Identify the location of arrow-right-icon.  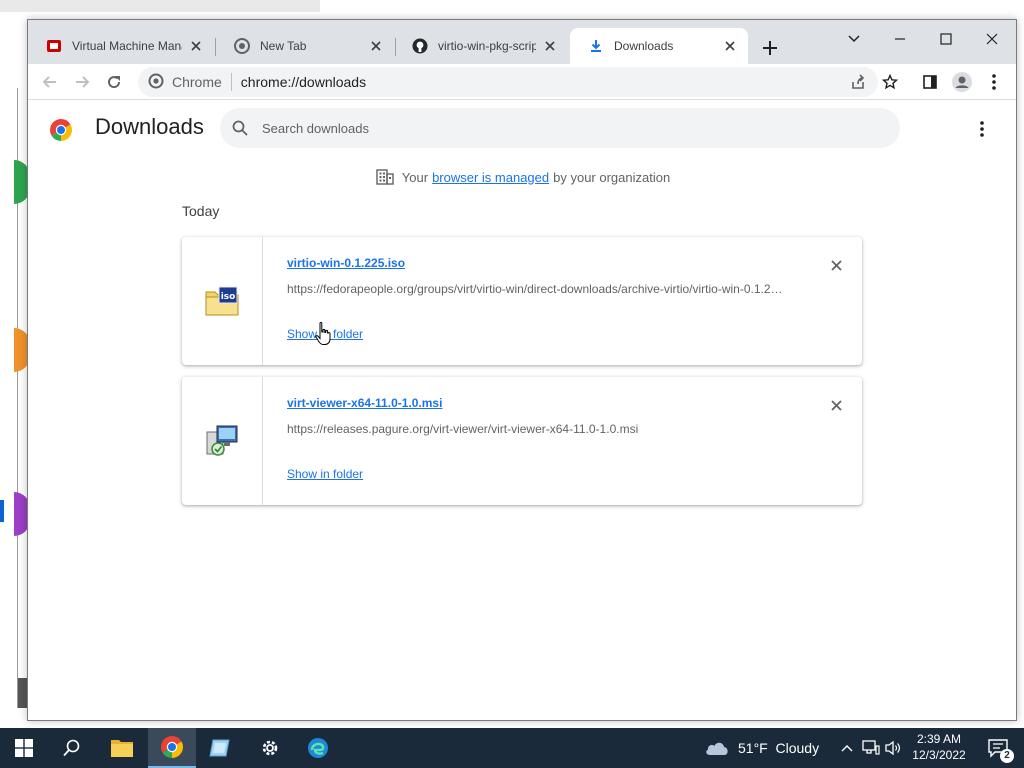
(83, 82).